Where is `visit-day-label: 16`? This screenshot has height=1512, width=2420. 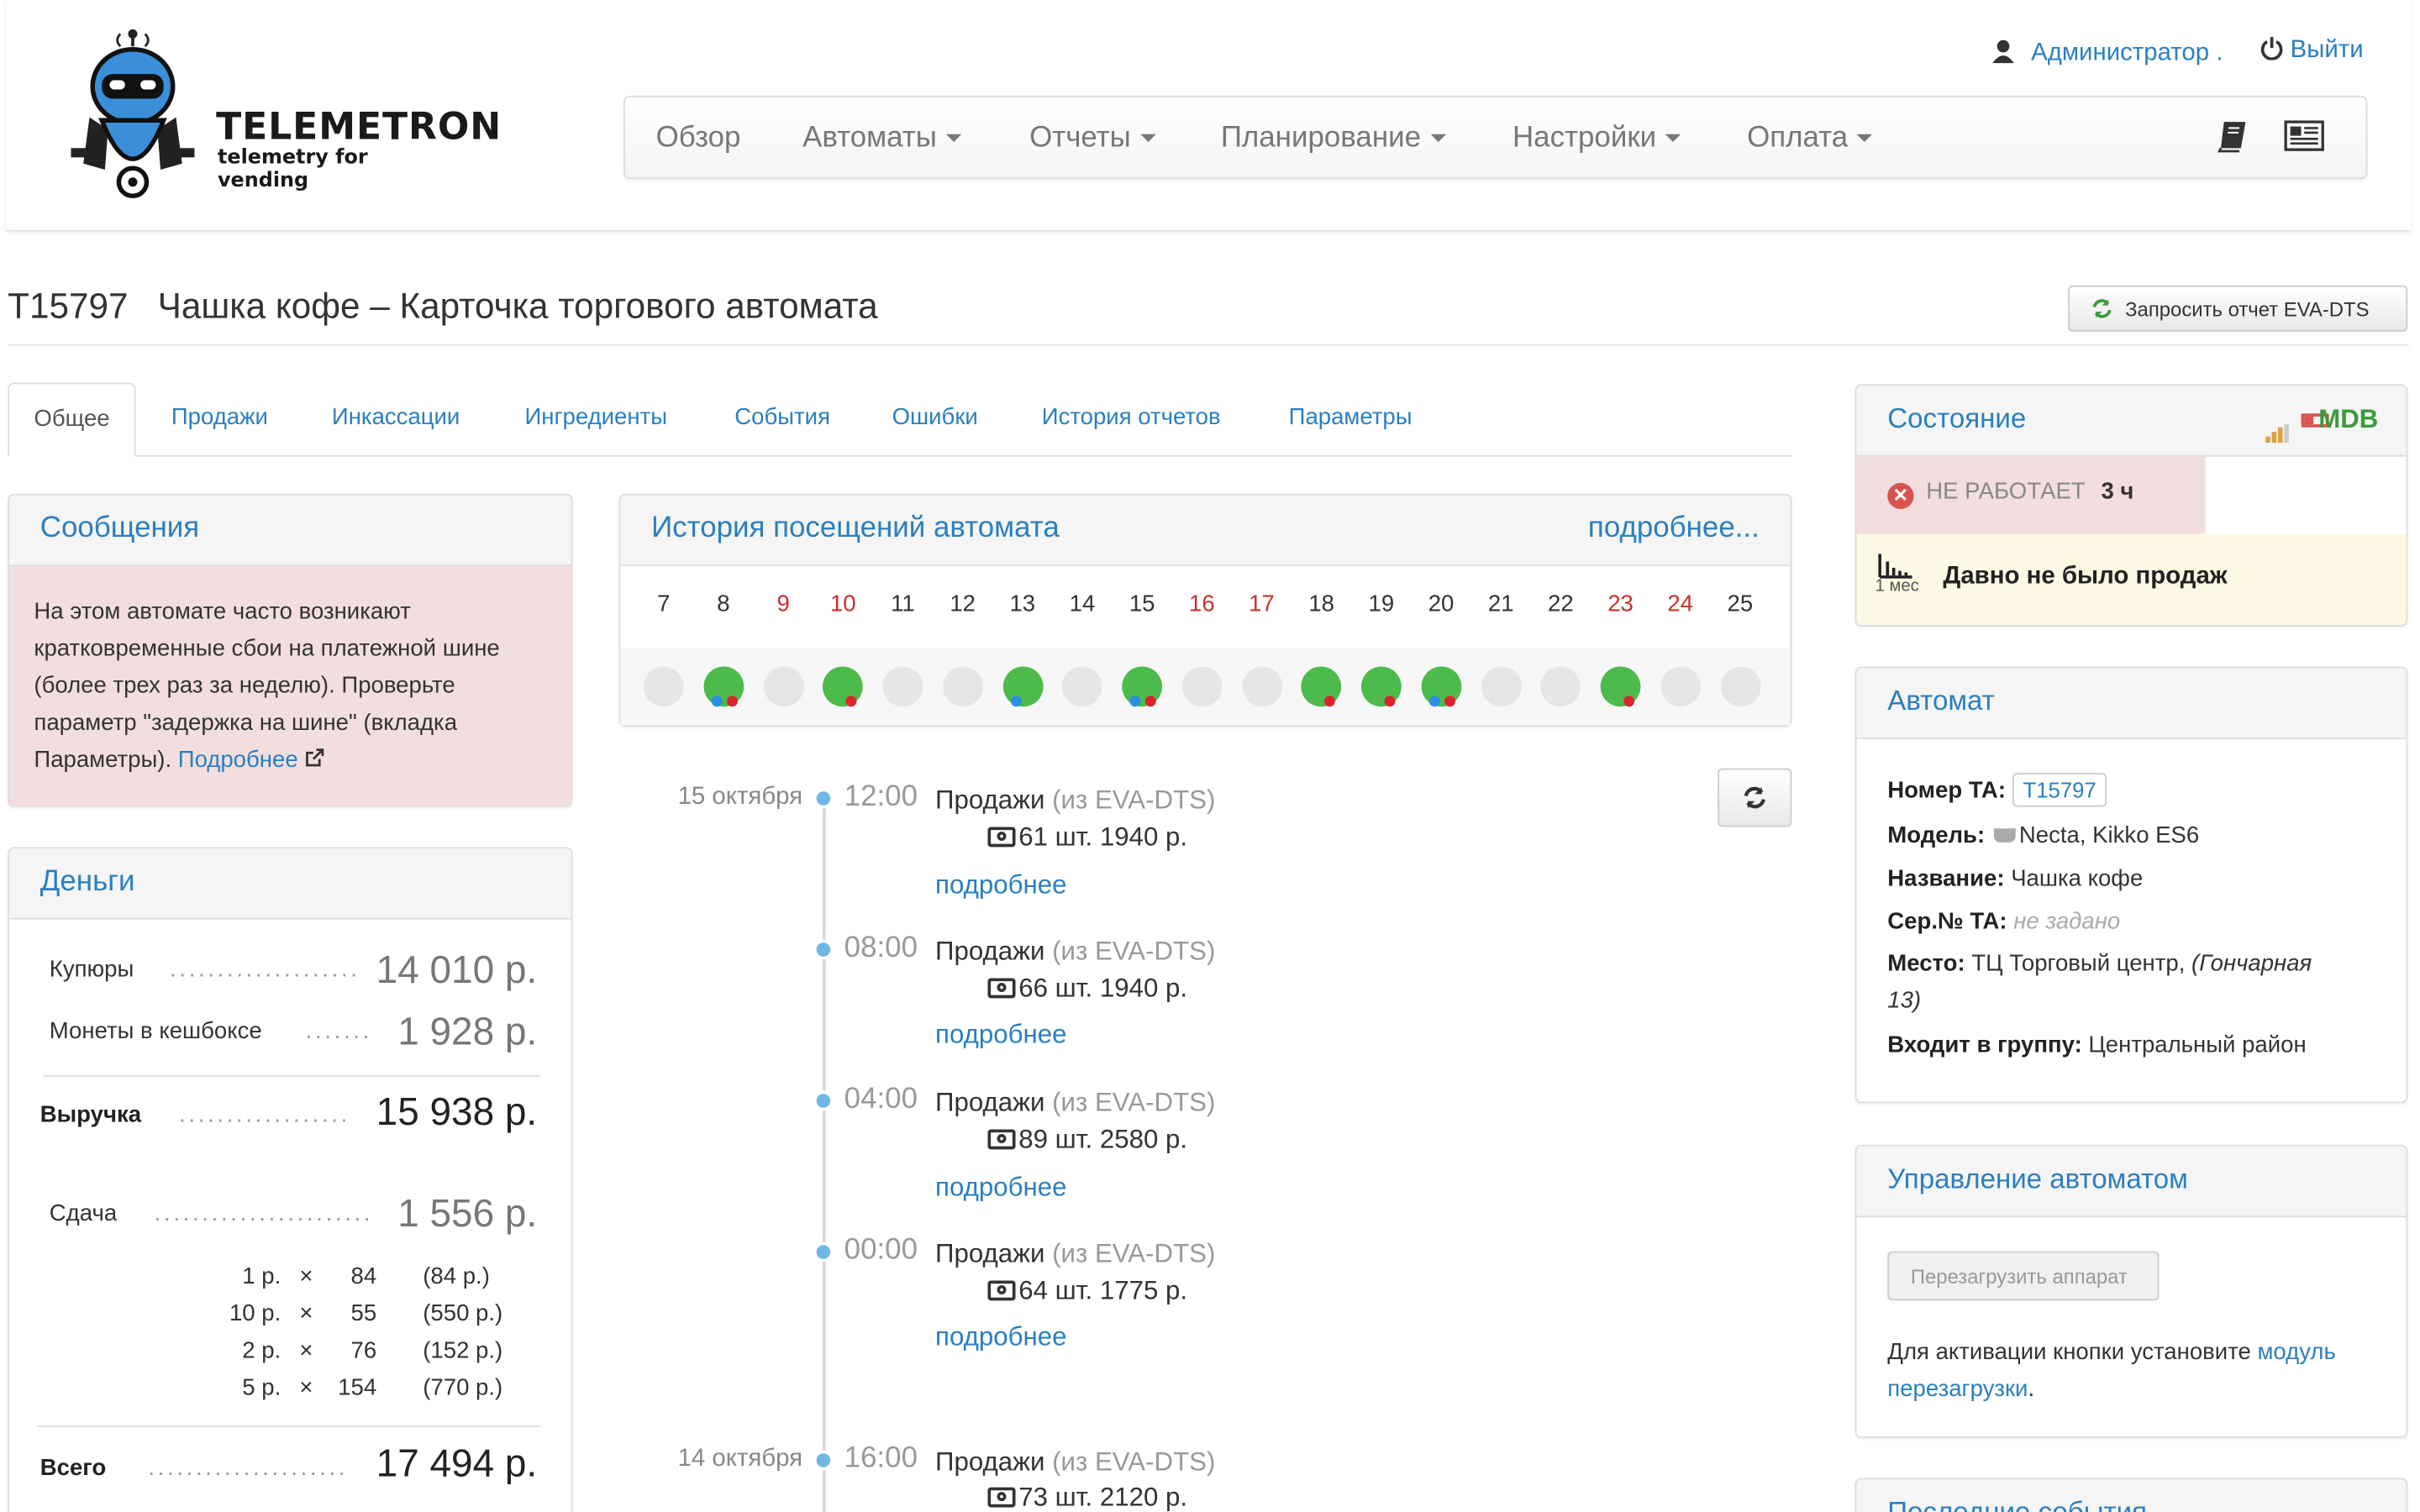
visit-day-label: 16 is located at coordinates (1202, 604).